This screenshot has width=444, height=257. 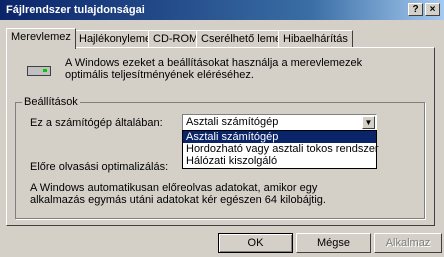 I want to click on apply-button: Alkalmaz, so click(x=408, y=243).